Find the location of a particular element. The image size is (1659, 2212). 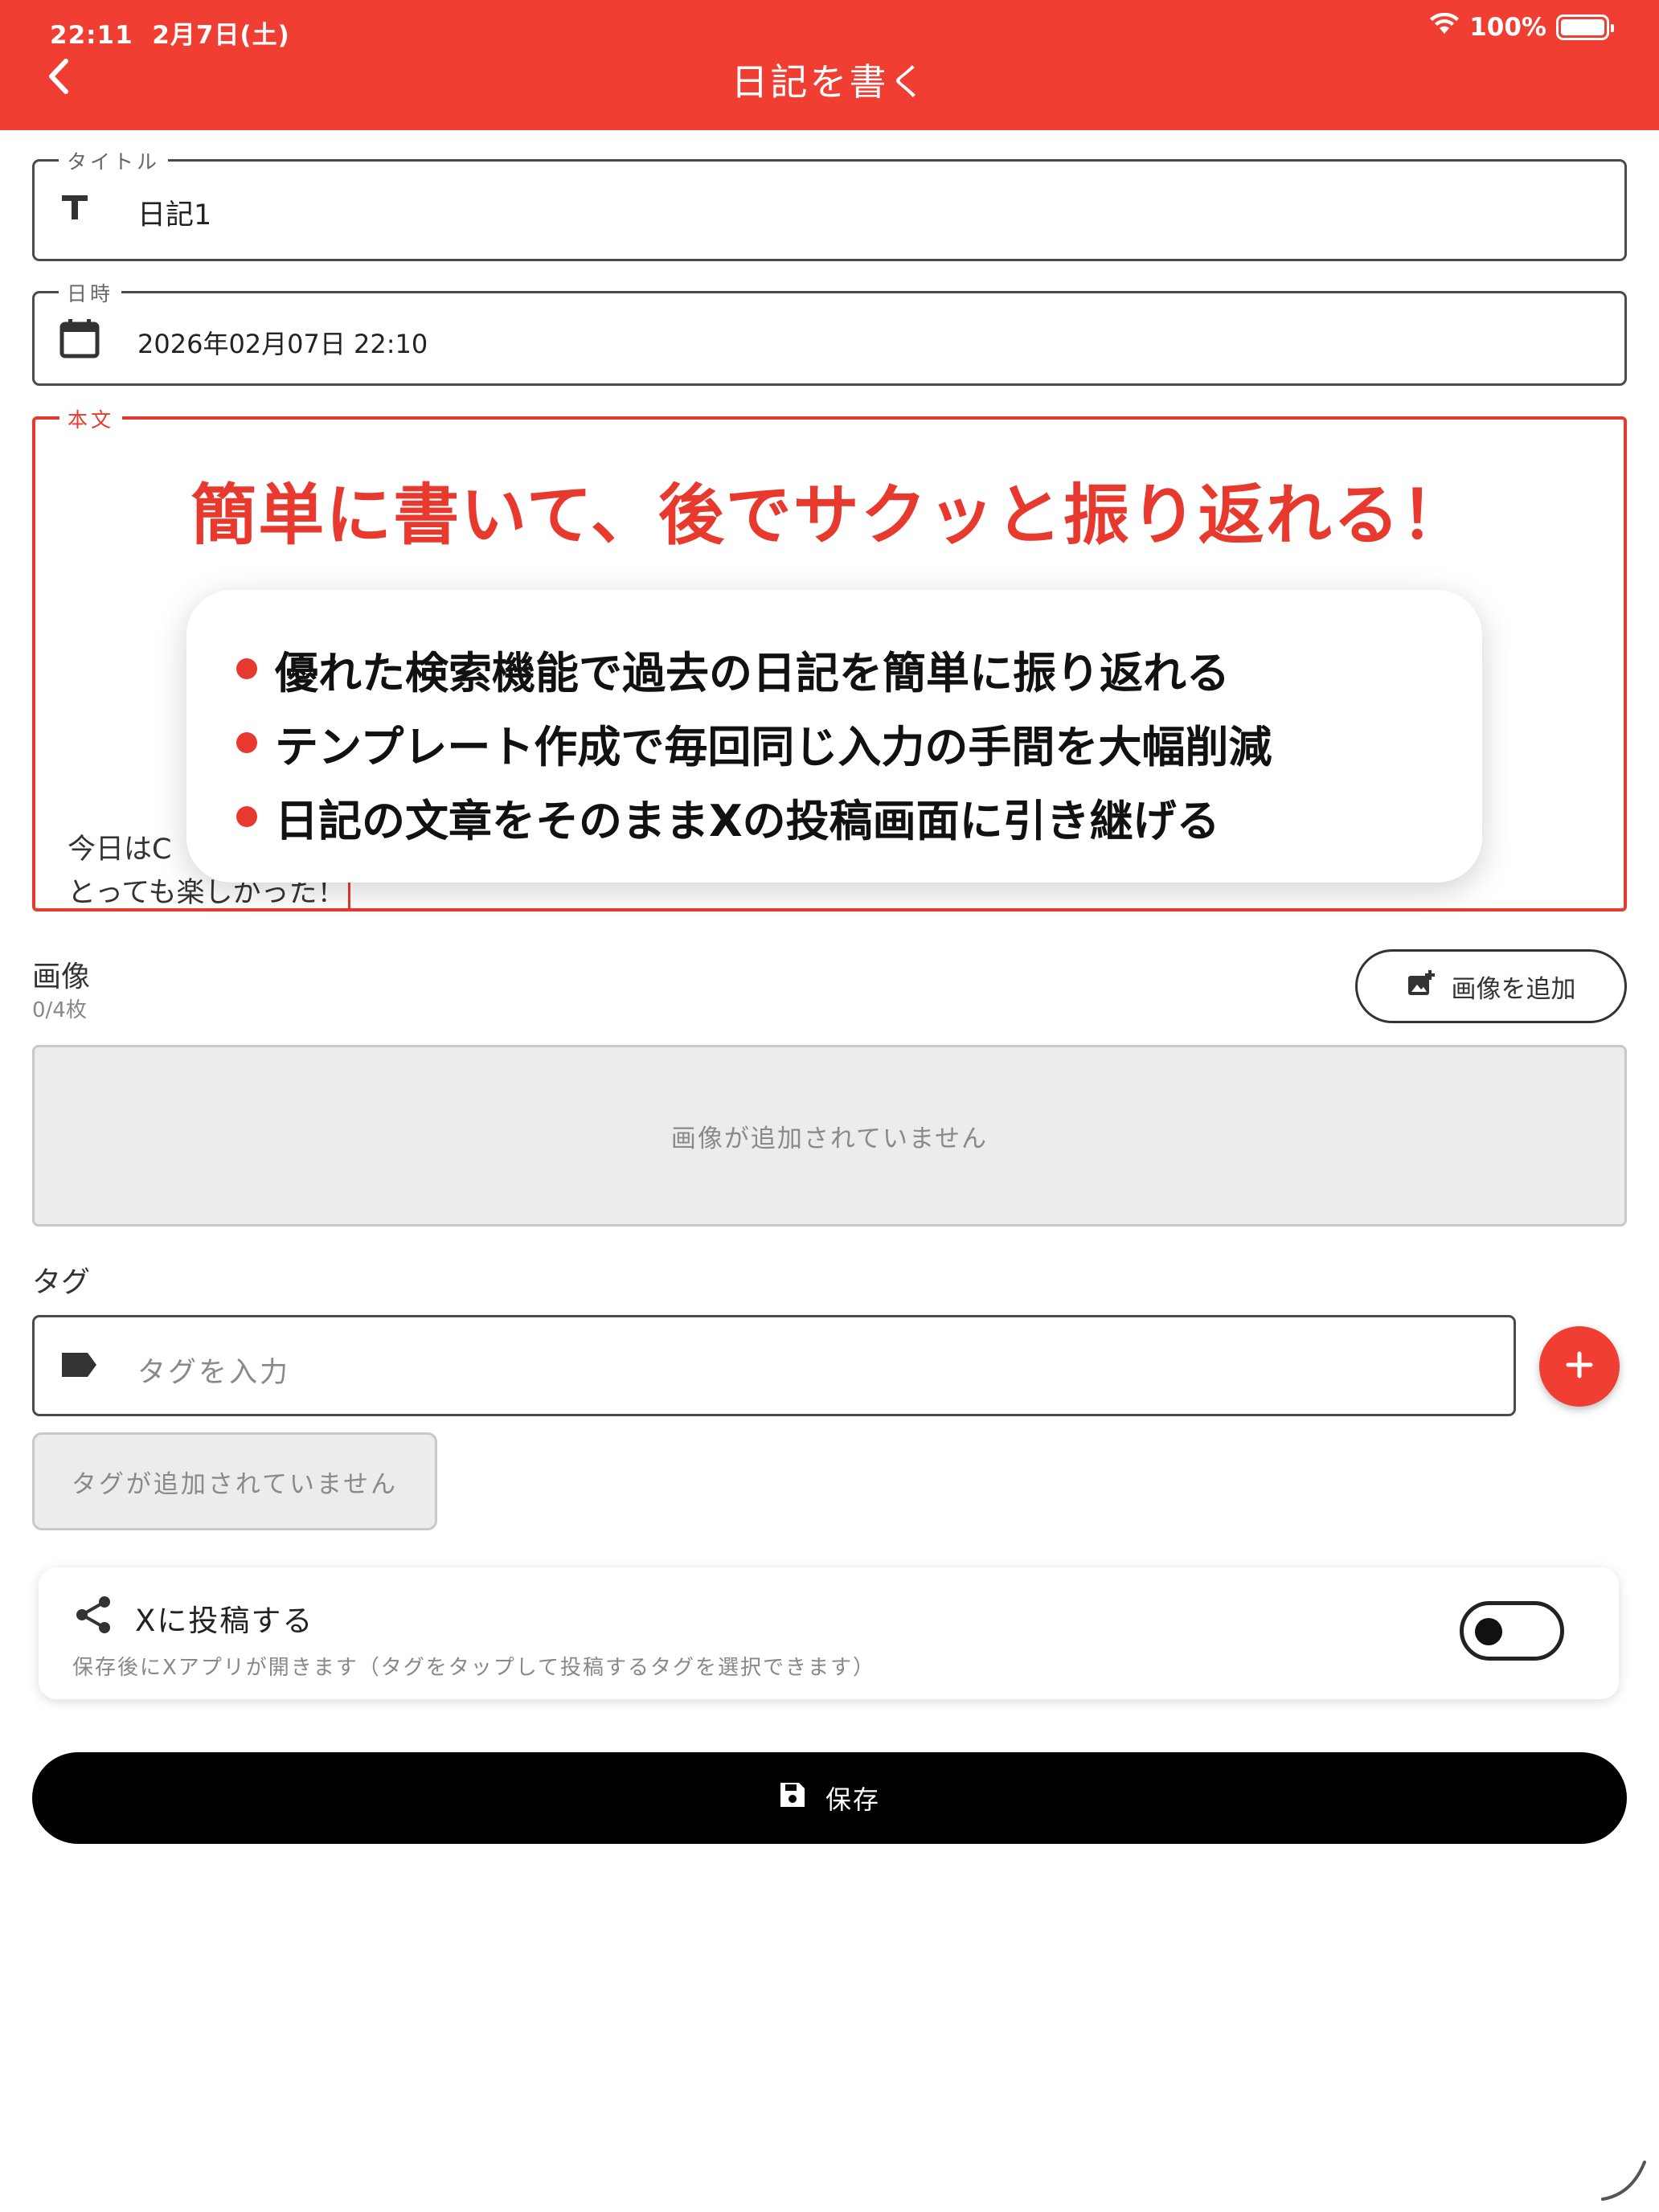

image-drop-area: 画像が追加されていません is located at coordinates (829, 1136).